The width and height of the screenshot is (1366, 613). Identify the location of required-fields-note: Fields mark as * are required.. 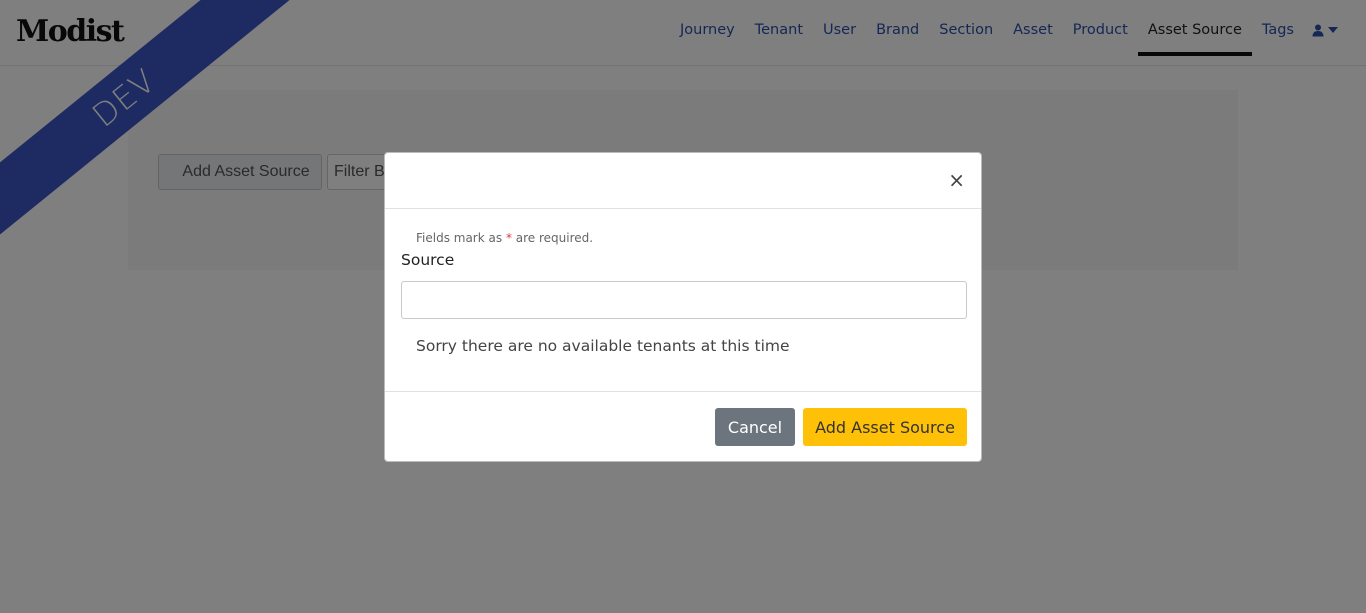
(504, 238).